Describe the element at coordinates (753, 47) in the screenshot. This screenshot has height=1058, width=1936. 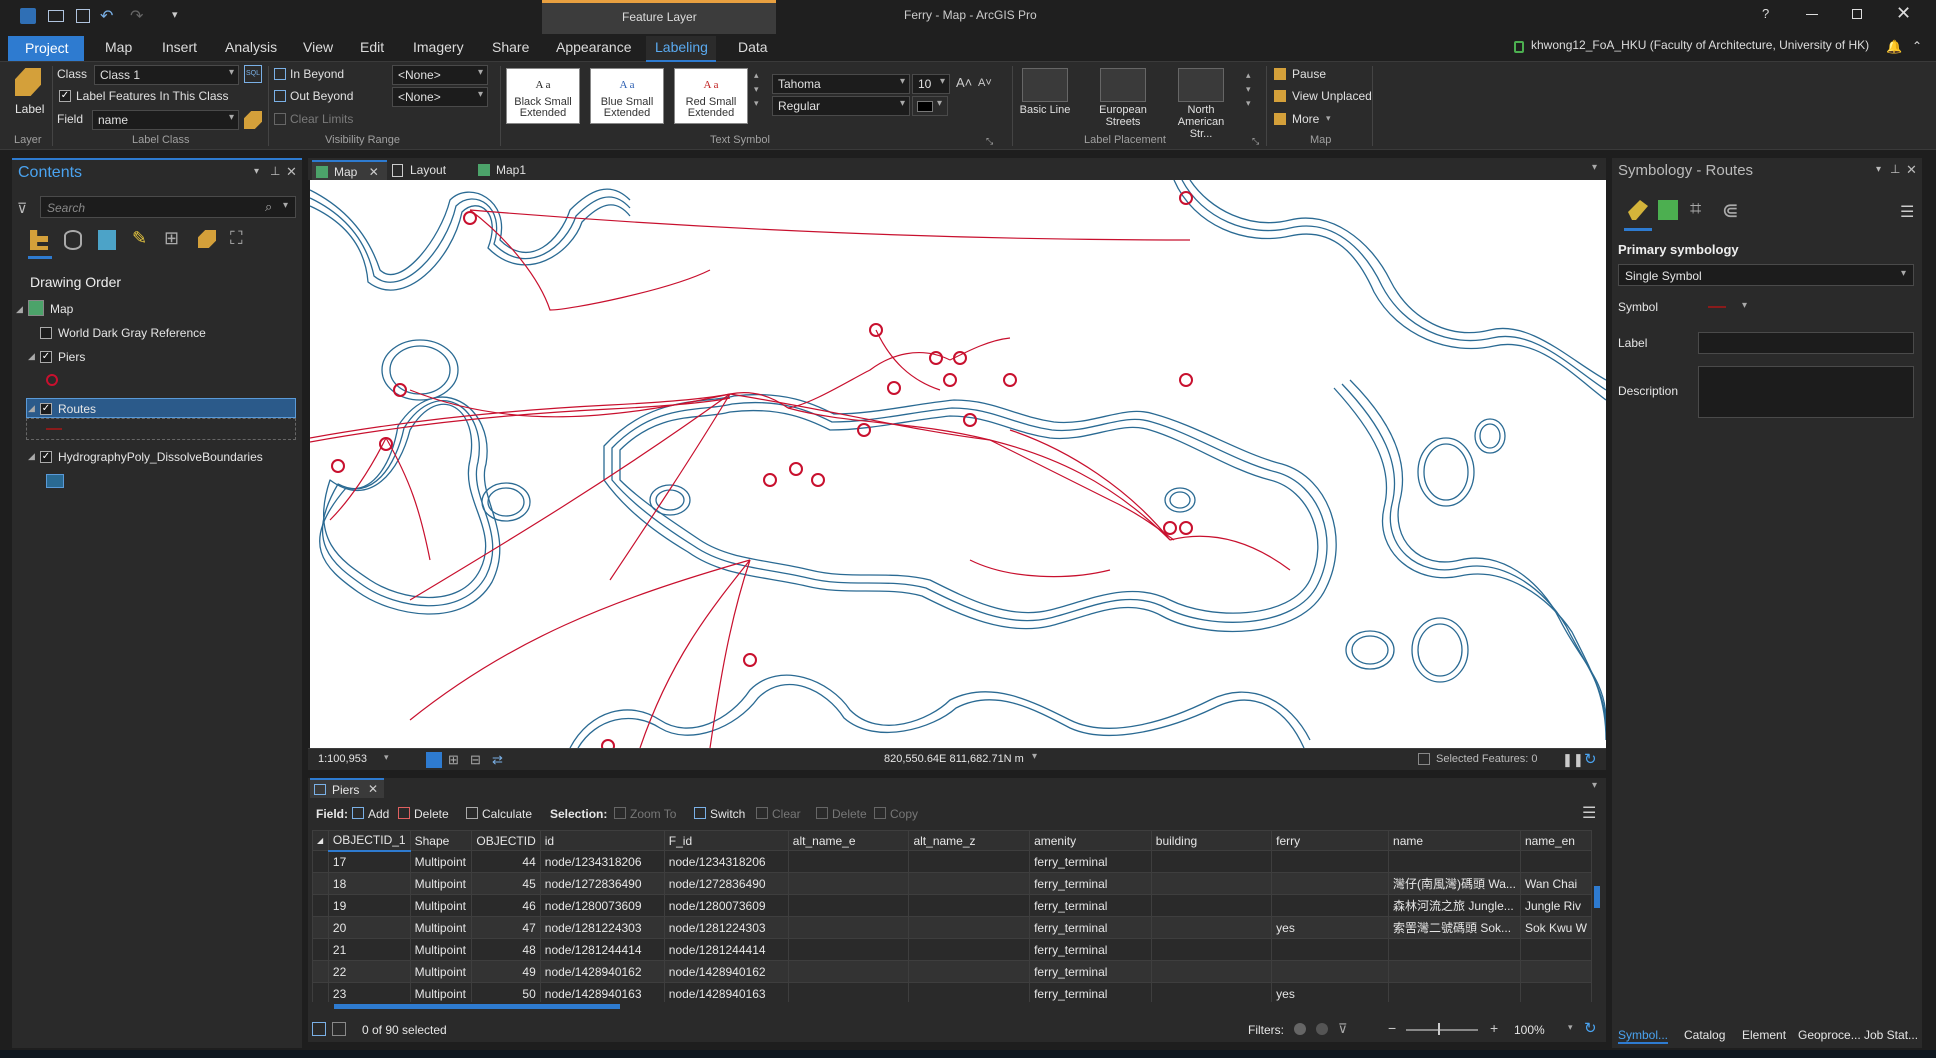
I see `tab-data: Data` at that location.